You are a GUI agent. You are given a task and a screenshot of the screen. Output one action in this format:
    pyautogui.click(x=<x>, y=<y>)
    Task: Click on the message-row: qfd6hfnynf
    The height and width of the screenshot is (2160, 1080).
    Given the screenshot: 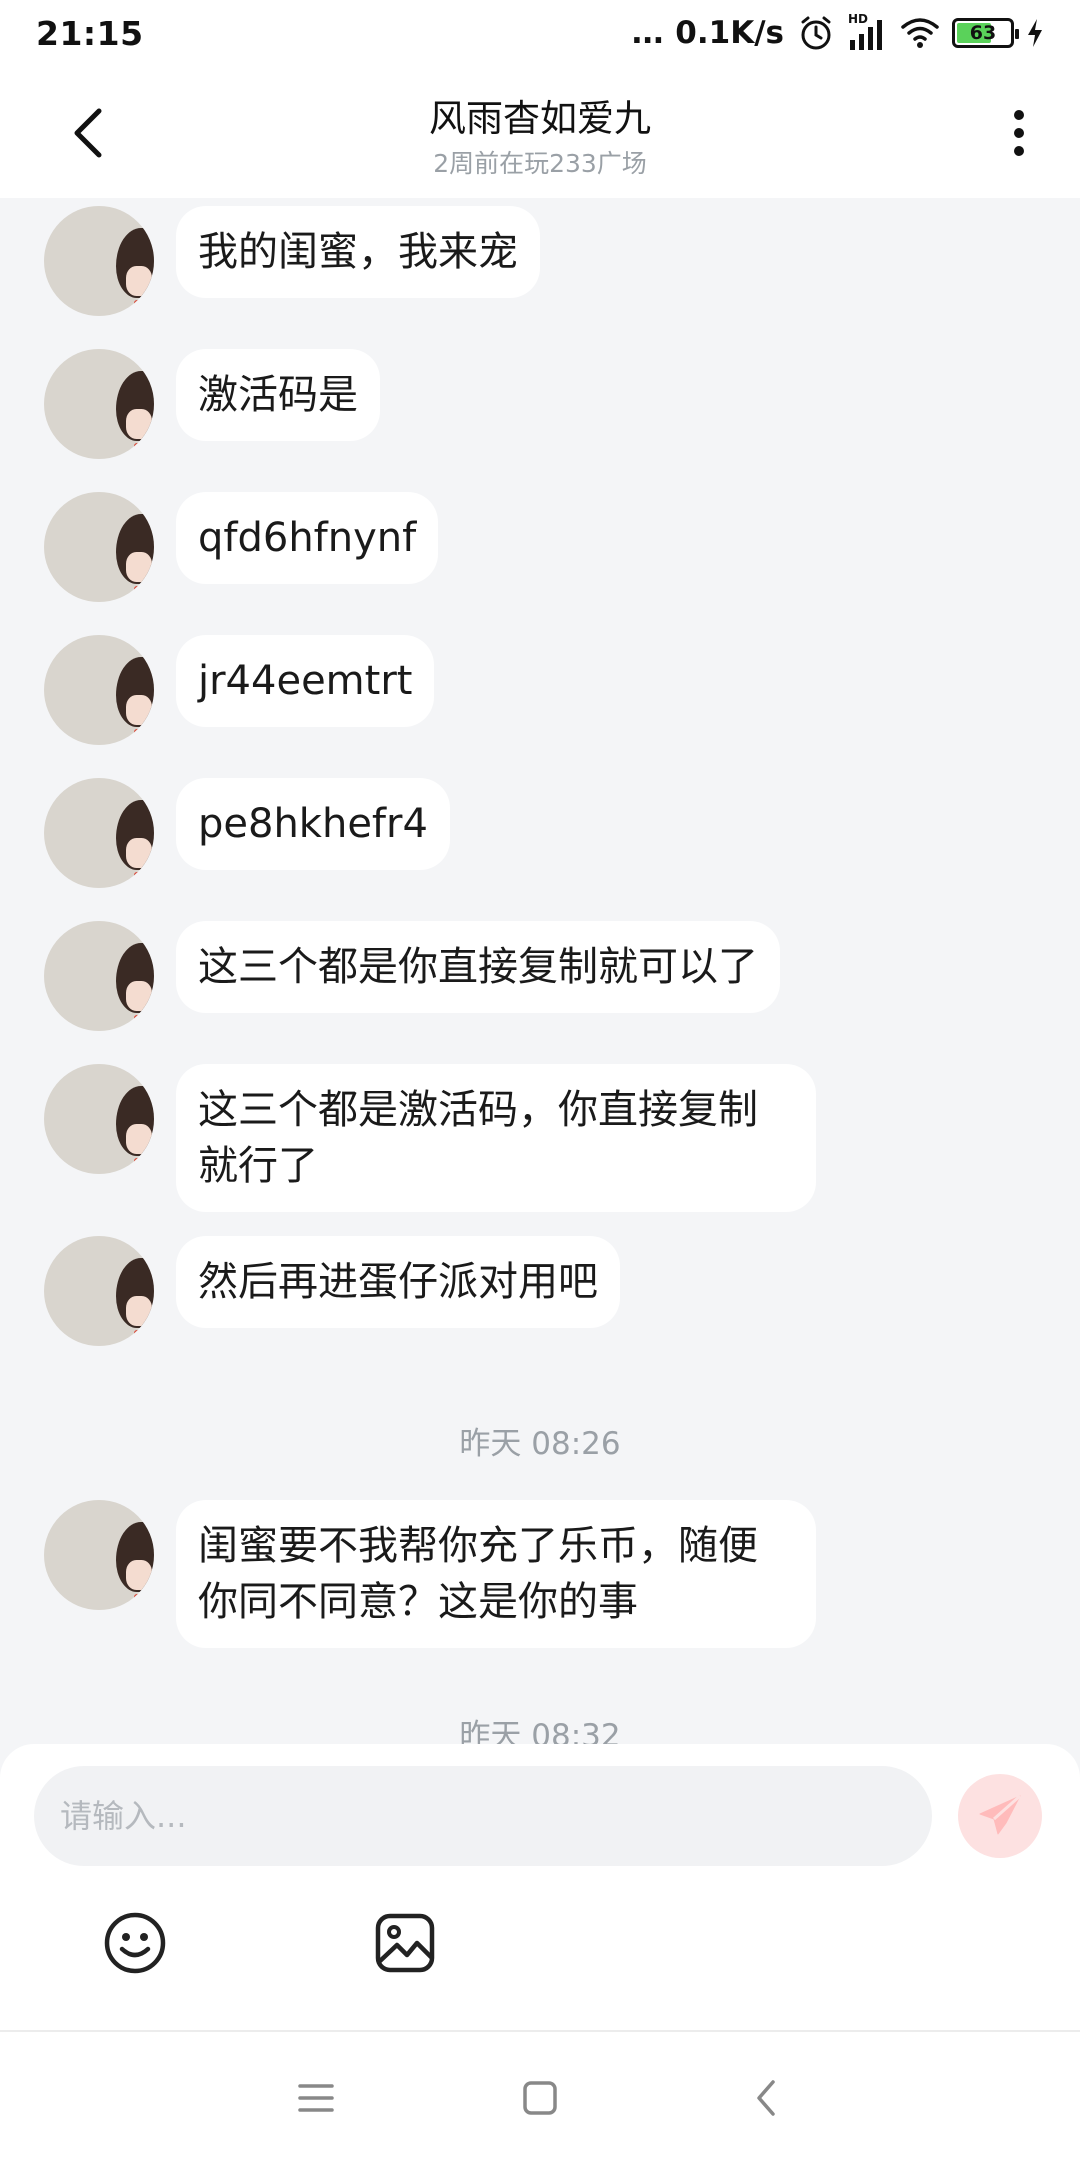 What is the action you would take?
    pyautogui.click(x=241, y=547)
    